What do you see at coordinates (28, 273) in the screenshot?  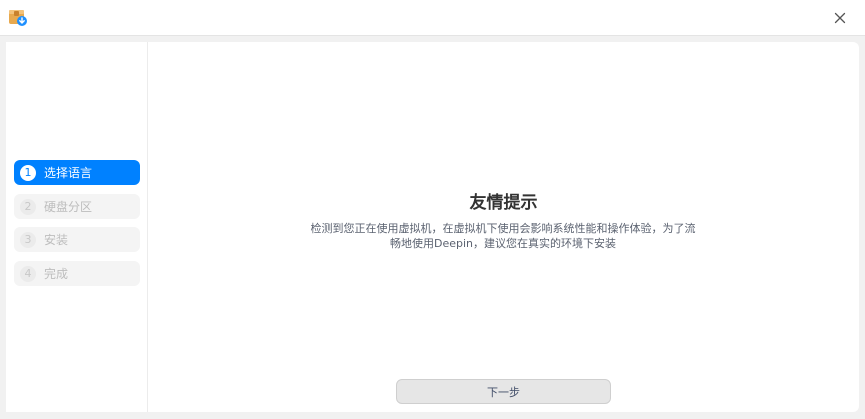 I see `step-number: 4` at bounding box center [28, 273].